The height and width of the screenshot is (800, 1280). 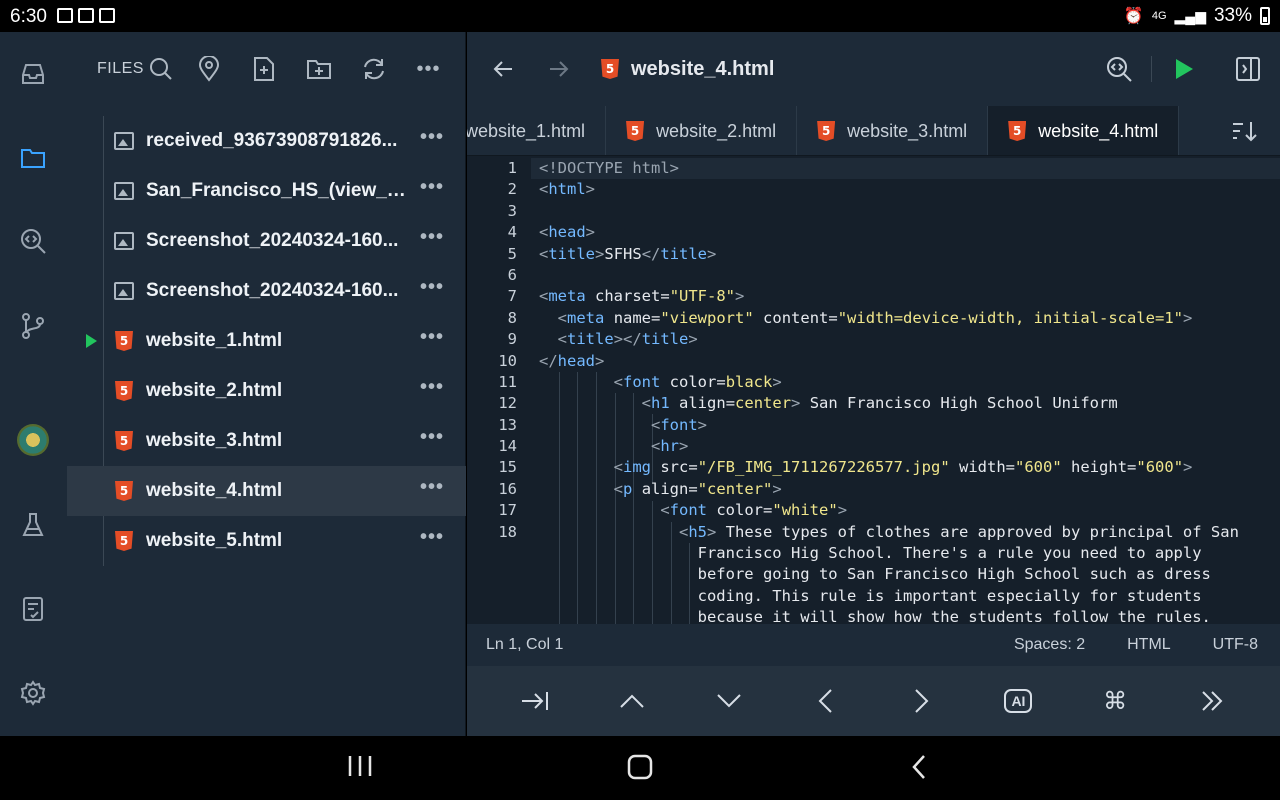 I want to click on system-status-bar: 6:30 ⏰ 4G ▂▄▆ 33%, so click(x=640, y=16).